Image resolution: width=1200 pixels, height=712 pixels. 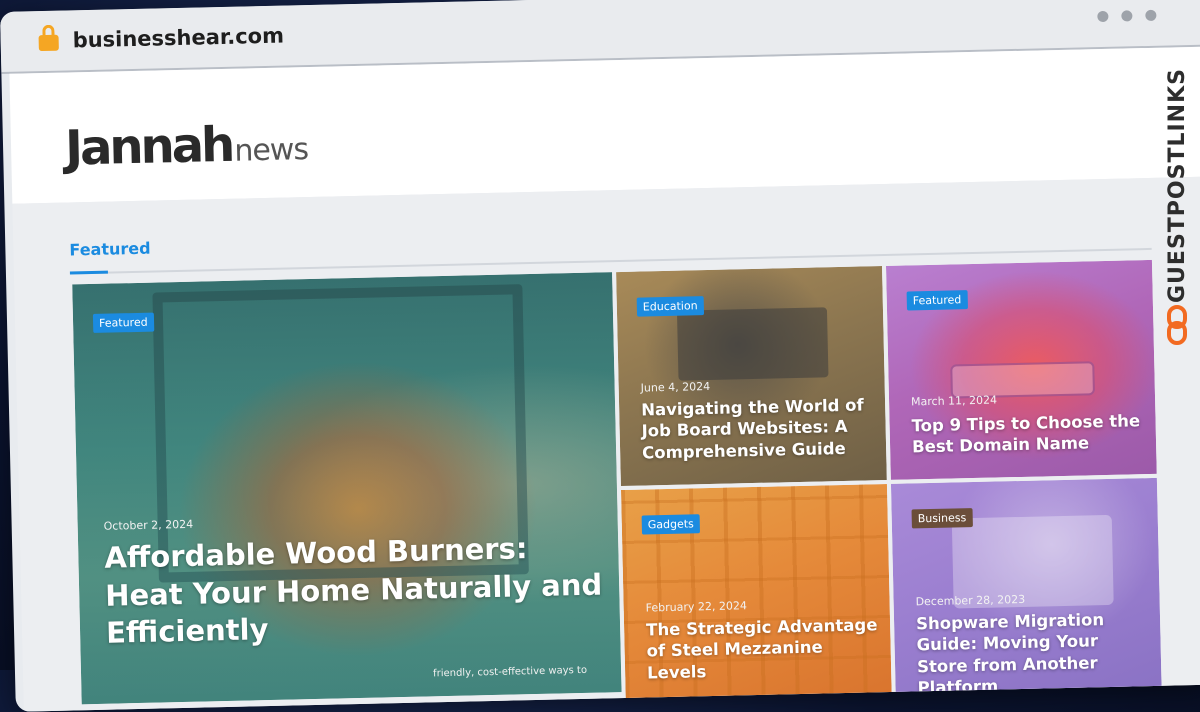 I want to click on category-badge: Gadgets, so click(x=671, y=524).